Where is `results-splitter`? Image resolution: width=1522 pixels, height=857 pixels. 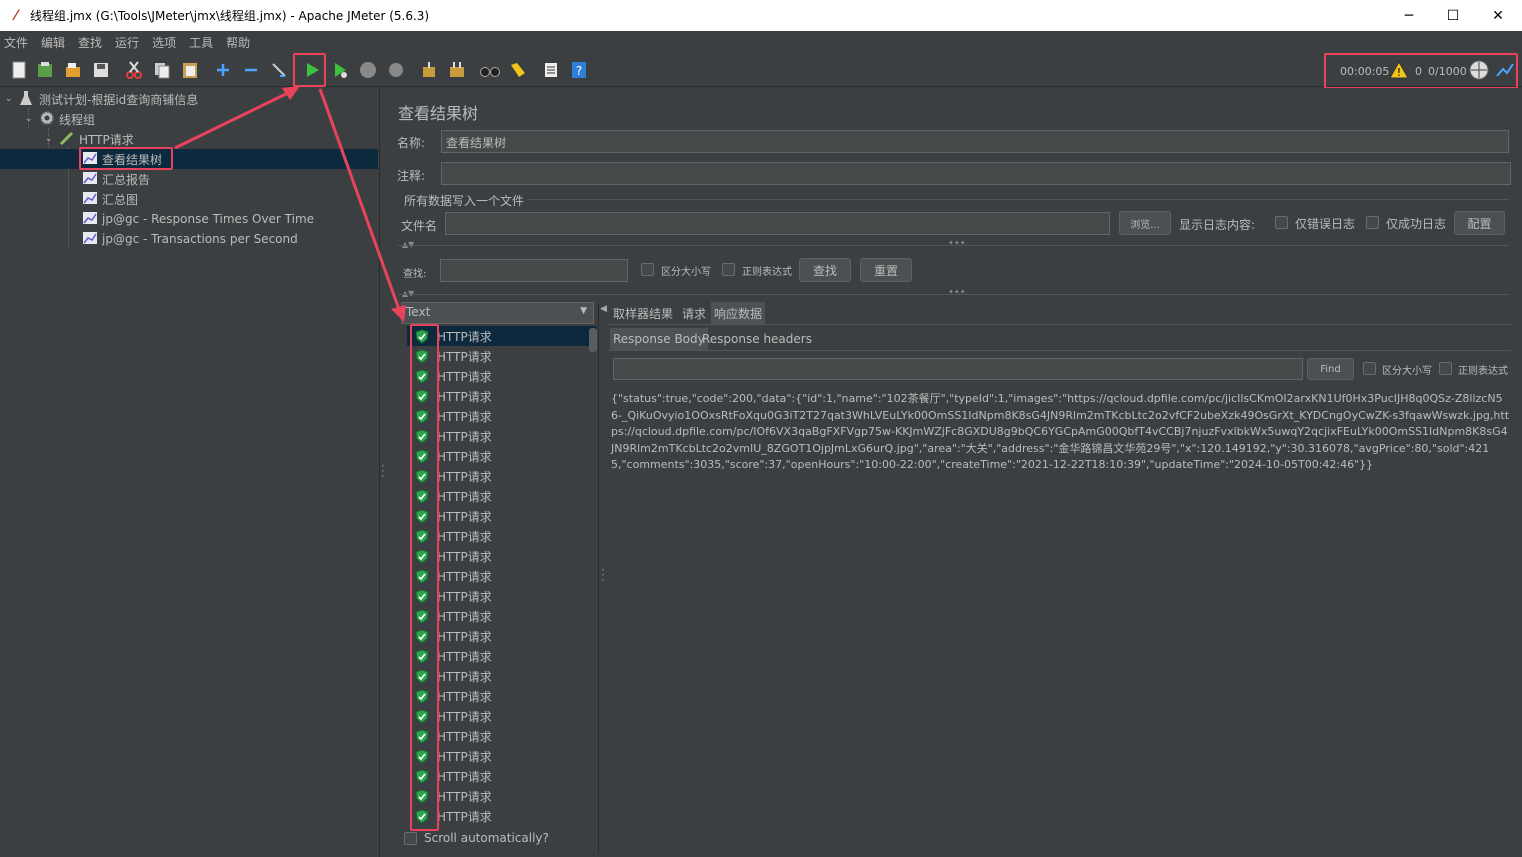
results-splitter is located at coordinates (598, 579).